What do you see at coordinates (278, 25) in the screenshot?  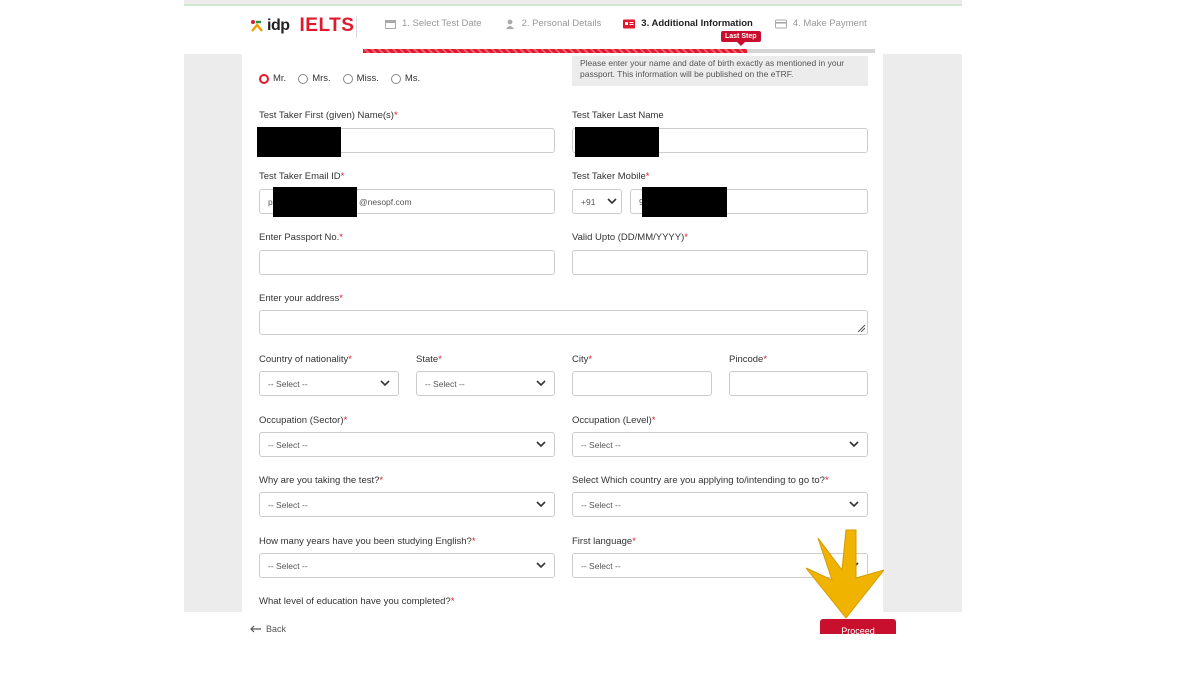 I see `logo-idp-text: idp` at bounding box center [278, 25].